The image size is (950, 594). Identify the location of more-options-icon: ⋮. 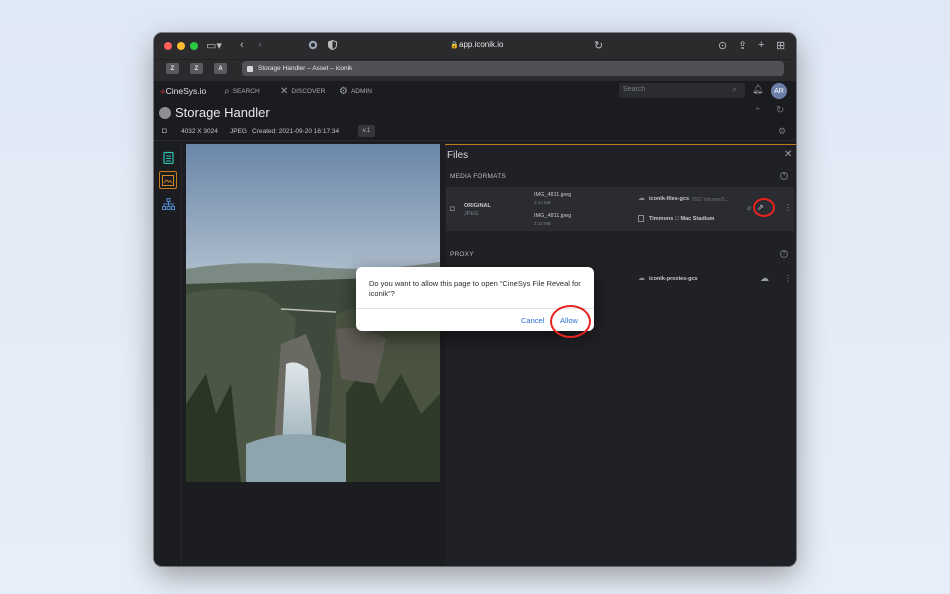
(788, 207).